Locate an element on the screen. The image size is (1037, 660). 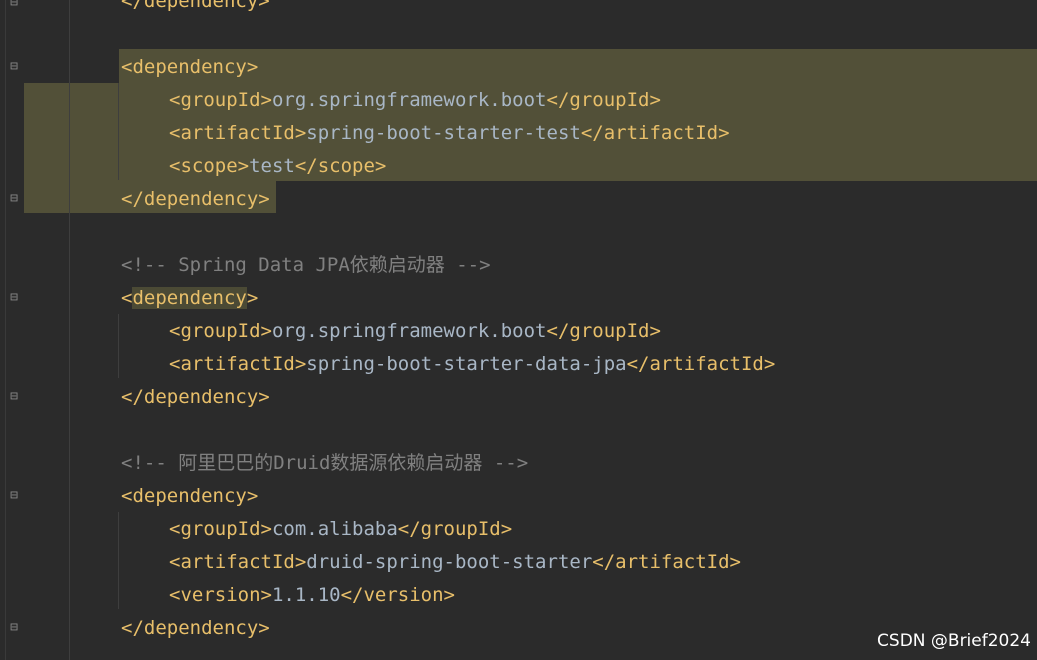
code-comment: <!-- 阿里巴巴的Druid数据源依赖启动器 --> is located at coordinates (325, 463).